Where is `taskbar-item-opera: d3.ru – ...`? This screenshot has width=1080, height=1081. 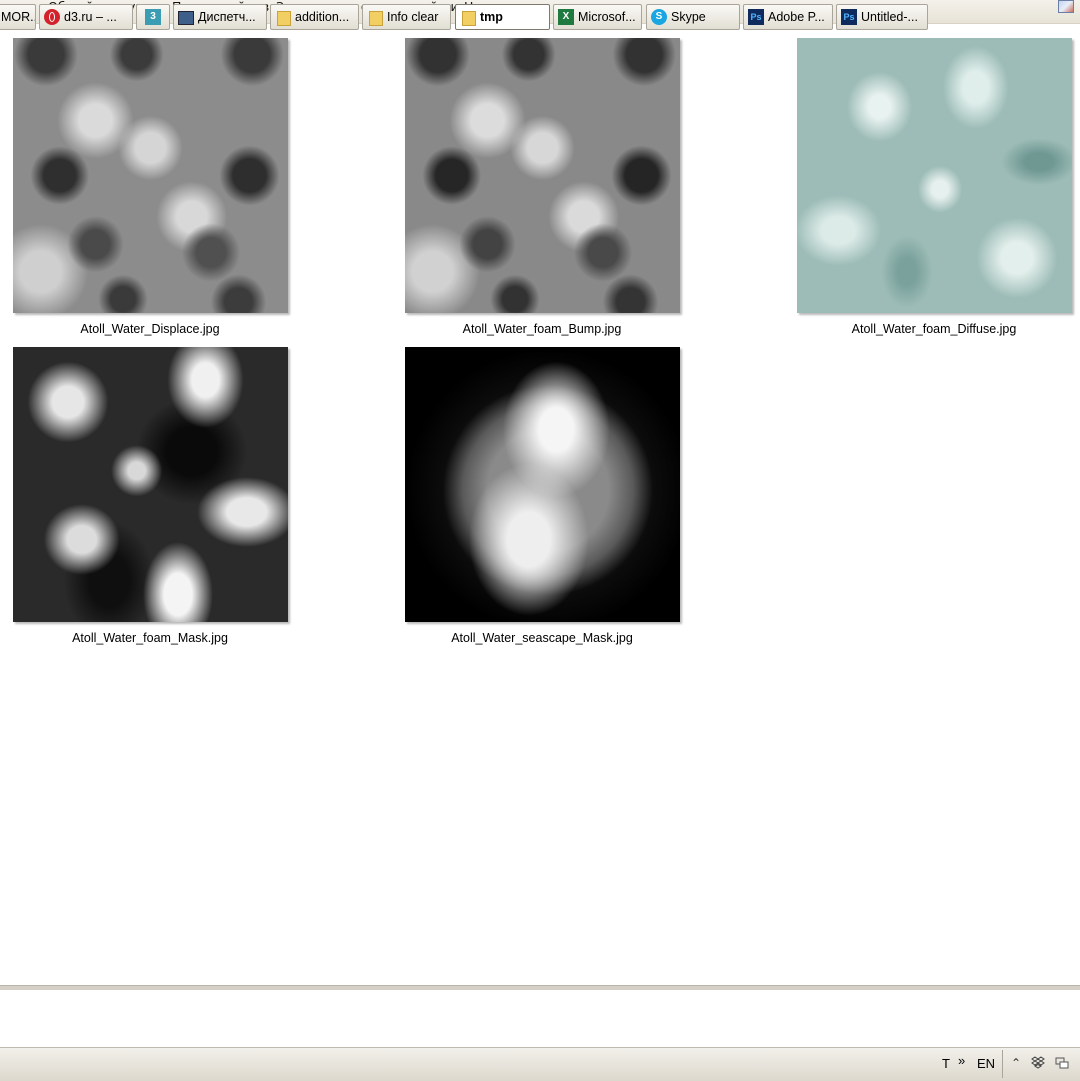
taskbar-item-opera: d3.ru – ... is located at coordinates (86, 17).